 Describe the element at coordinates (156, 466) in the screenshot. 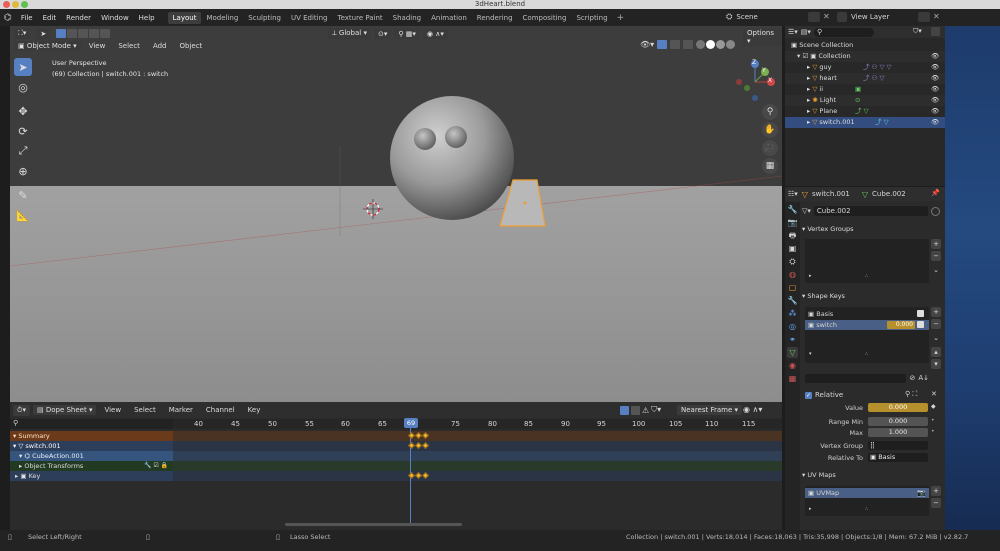

I see `channel-controls-icon: 🔧 ☑ 🔒` at that location.